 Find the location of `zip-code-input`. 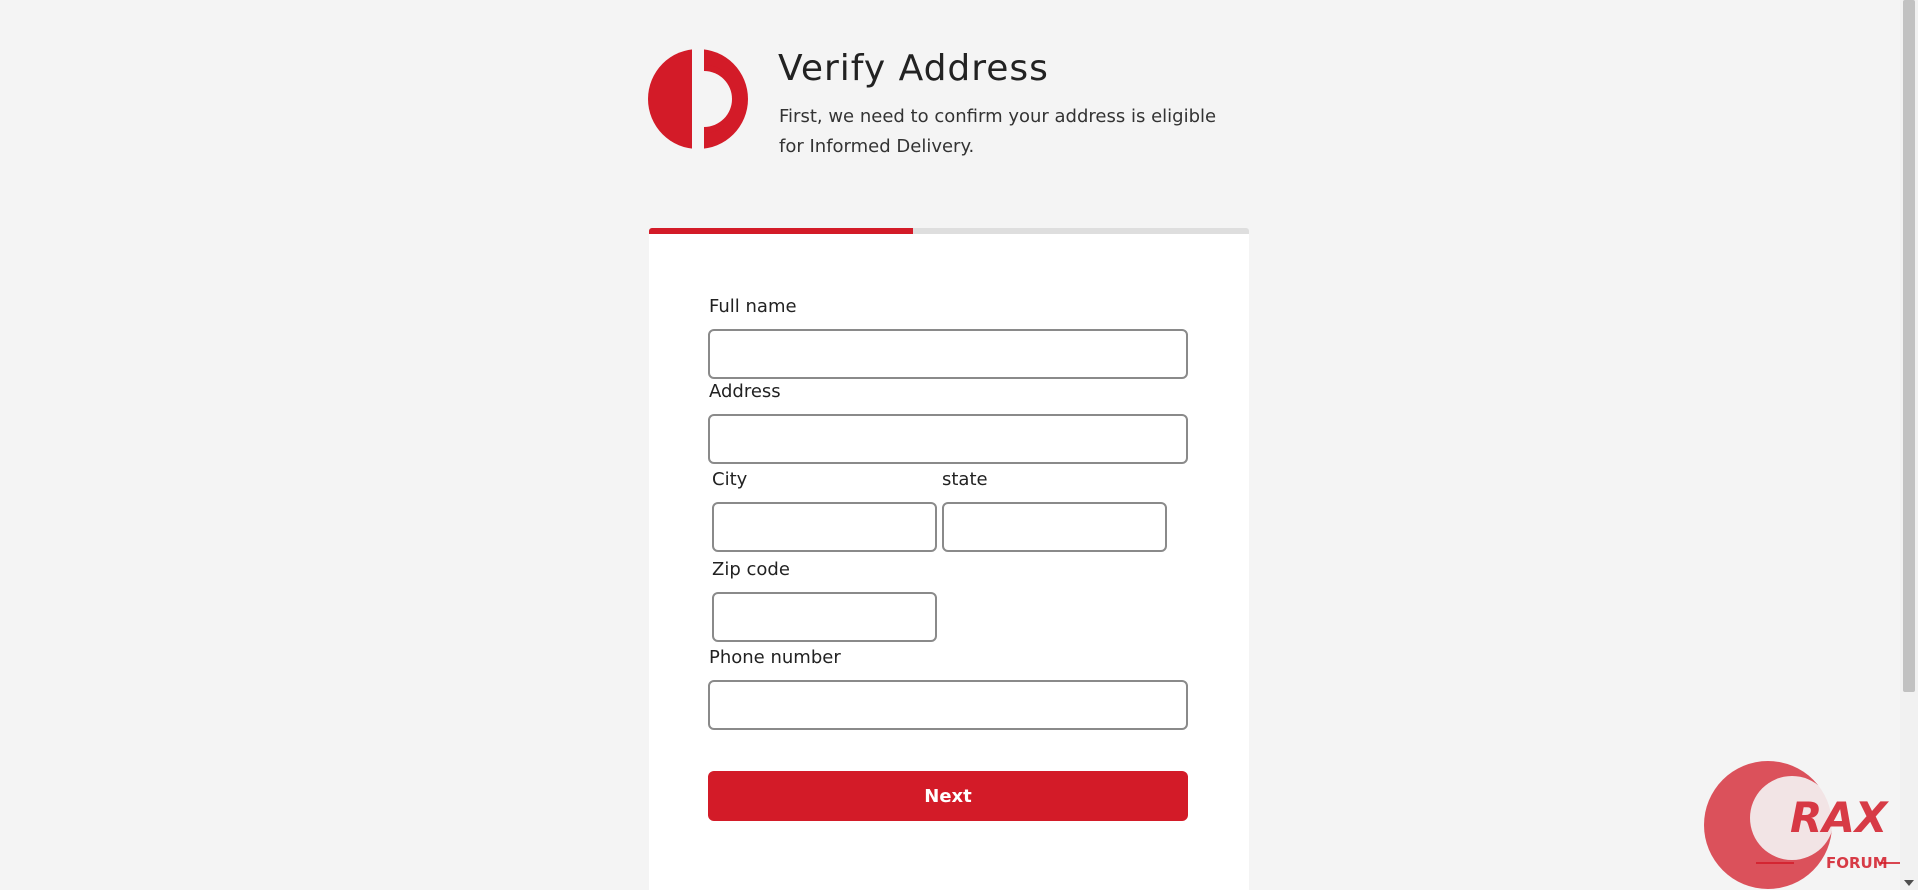

zip-code-input is located at coordinates (824, 617).